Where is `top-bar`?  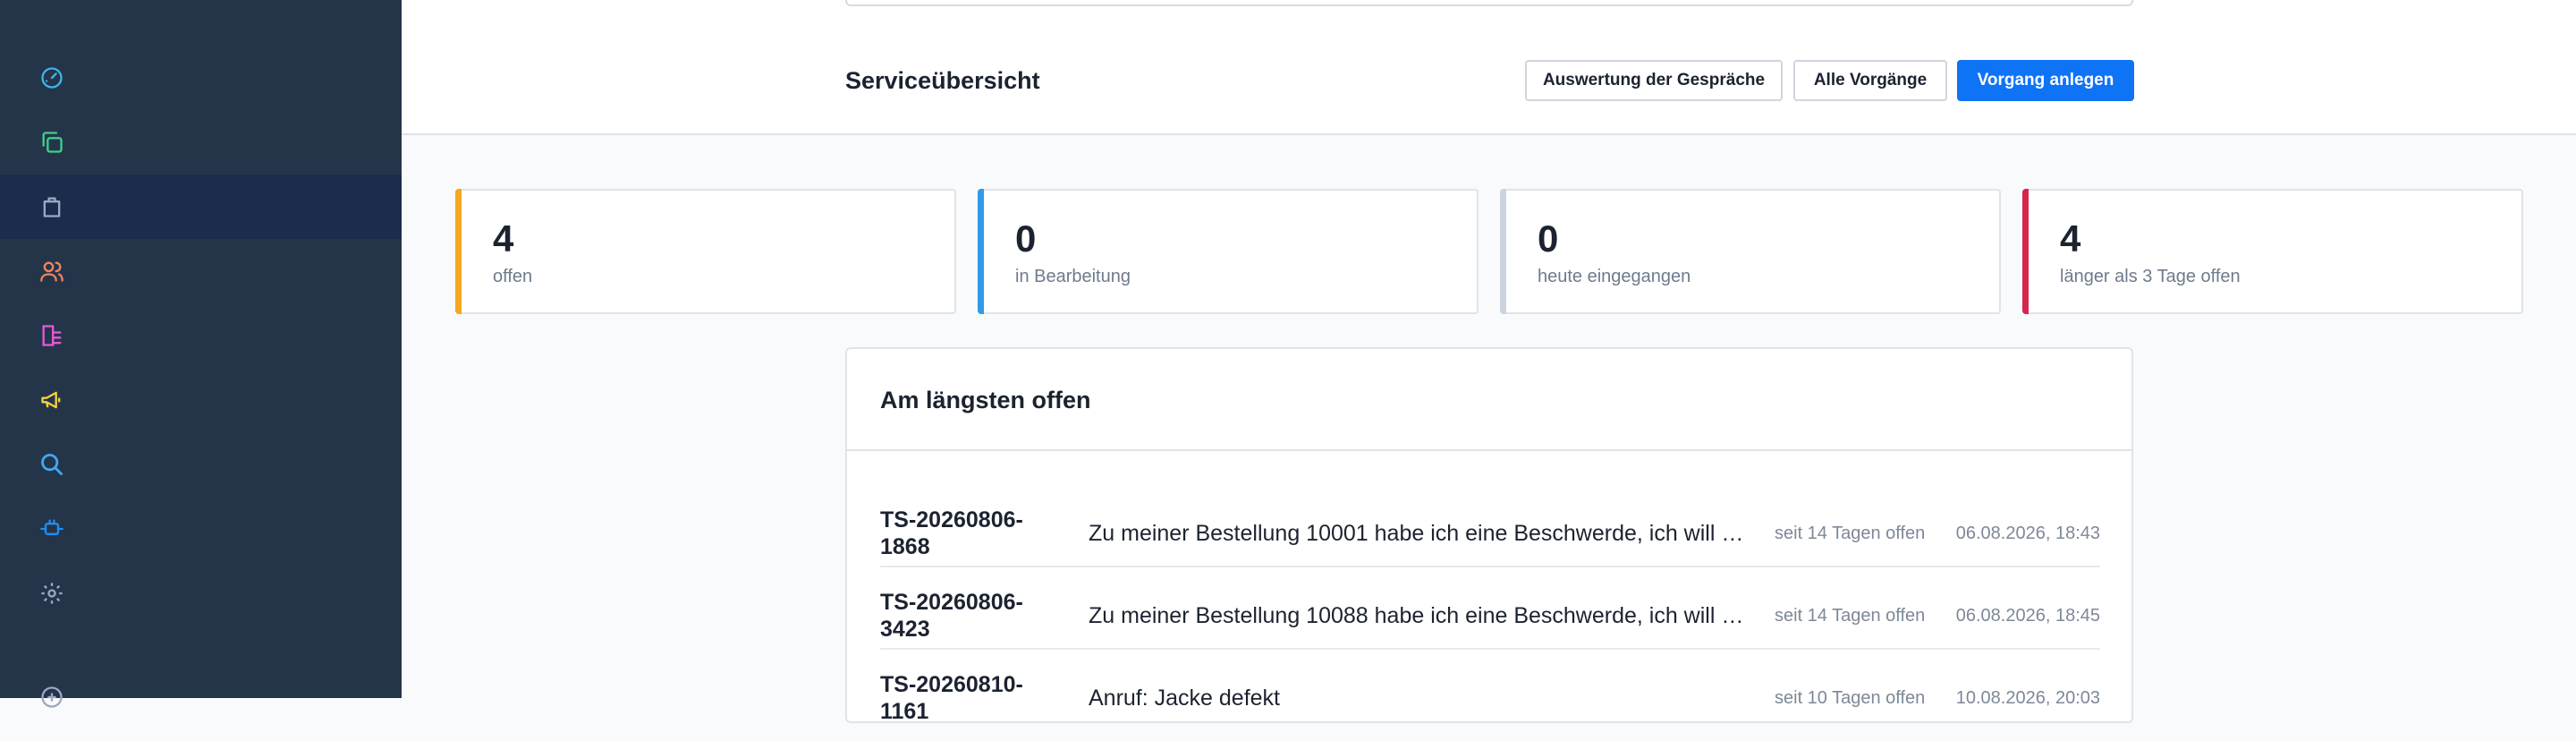
top-bar is located at coordinates (1489, 15).